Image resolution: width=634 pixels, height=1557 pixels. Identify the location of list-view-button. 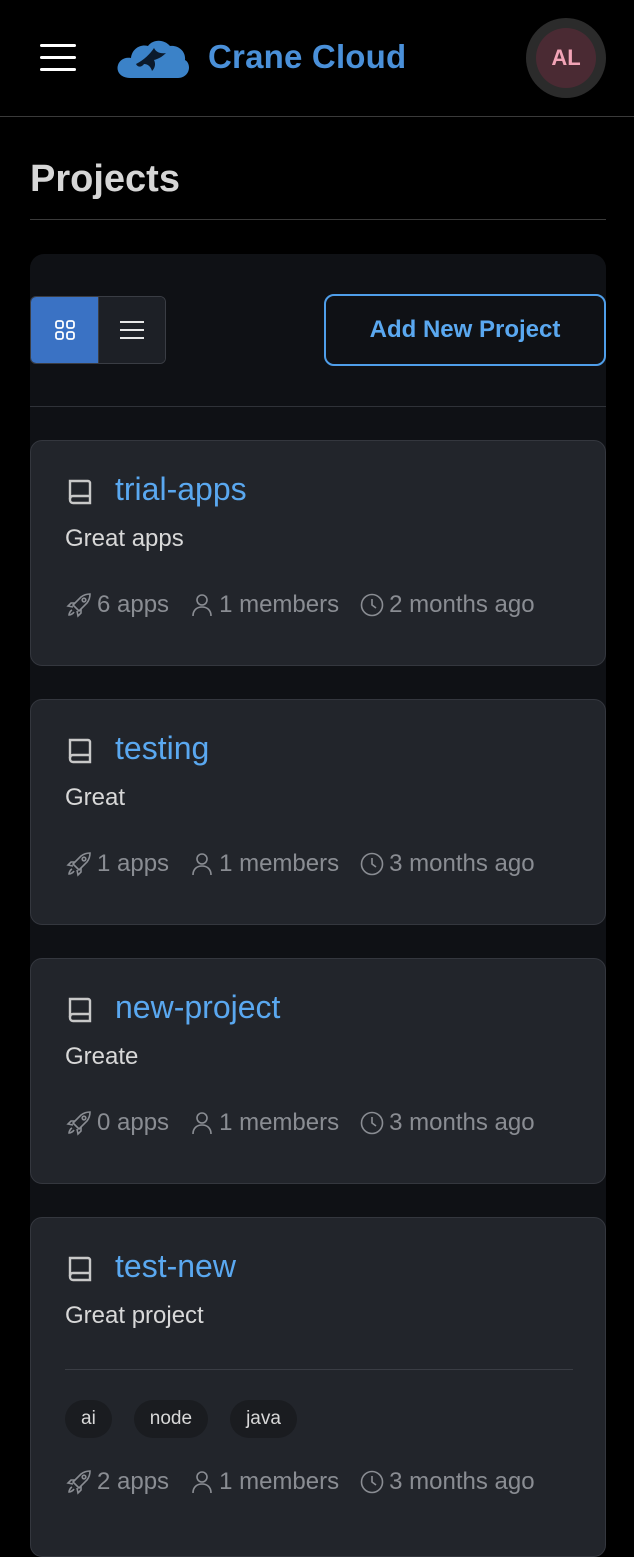
(131, 330).